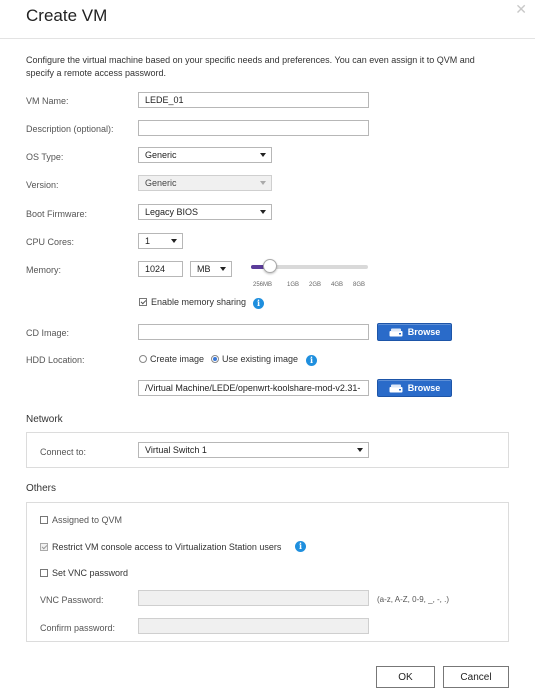 The width and height of the screenshot is (535, 689). What do you see at coordinates (63, 452) in the screenshot?
I see `connect-to-label: Connect to:` at bounding box center [63, 452].